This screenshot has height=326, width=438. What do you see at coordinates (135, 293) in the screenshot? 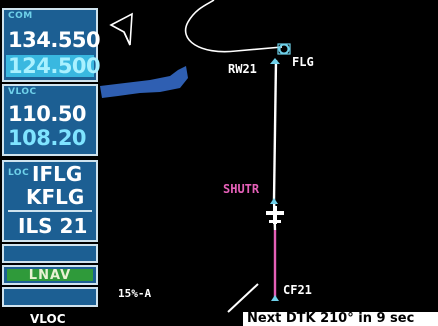
I see `map-scale: 15%-A` at bounding box center [135, 293].